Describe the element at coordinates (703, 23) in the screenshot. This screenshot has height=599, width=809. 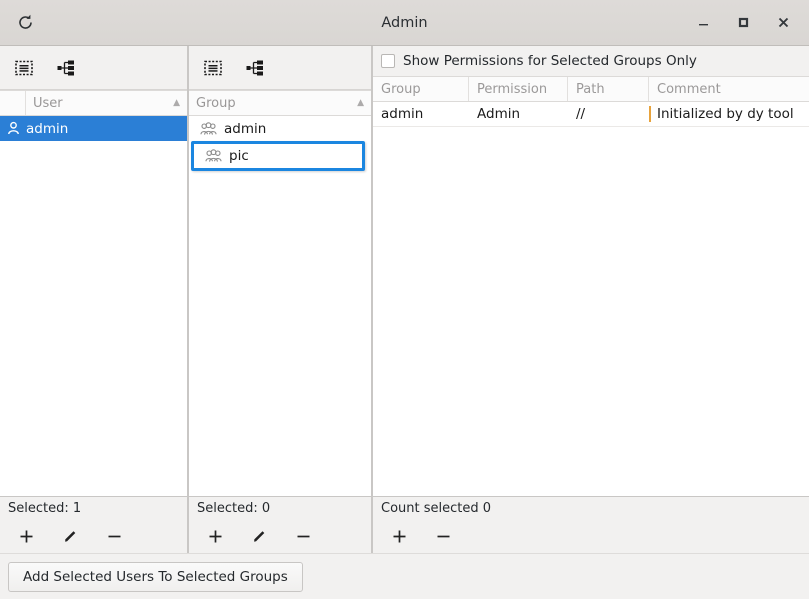
I see `minimize-icon` at that location.